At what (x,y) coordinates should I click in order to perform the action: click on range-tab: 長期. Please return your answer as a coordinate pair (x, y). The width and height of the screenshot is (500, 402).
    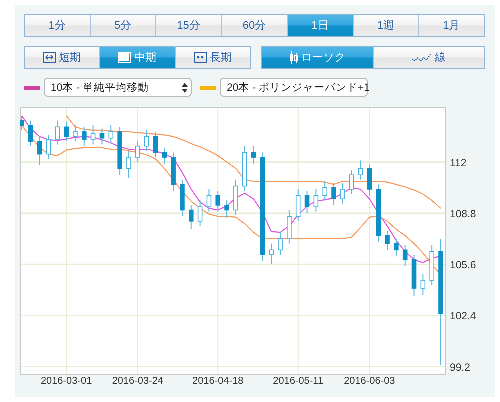
    Looking at the image, I should click on (213, 57).